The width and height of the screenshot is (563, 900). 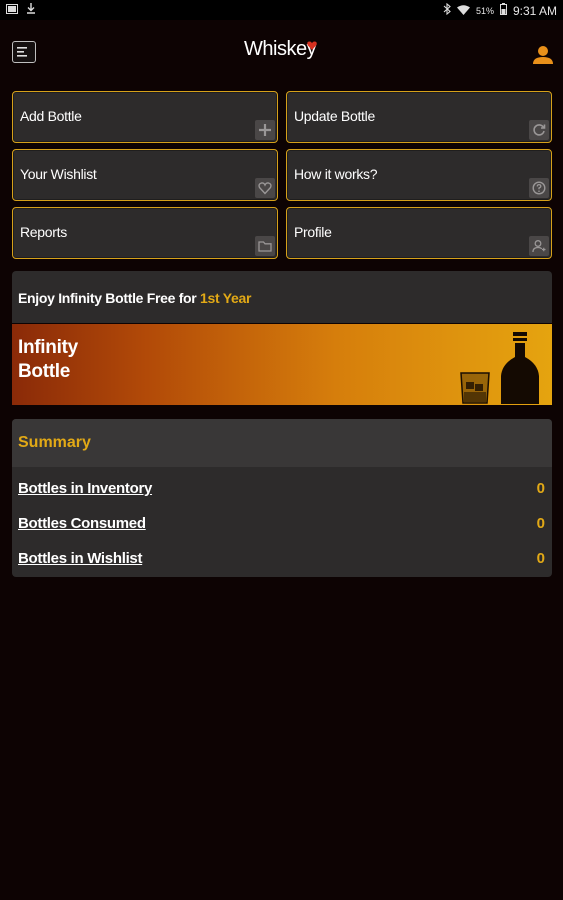 What do you see at coordinates (539, 188) in the screenshot?
I see `question-icon` at bounding box center [539, 188].